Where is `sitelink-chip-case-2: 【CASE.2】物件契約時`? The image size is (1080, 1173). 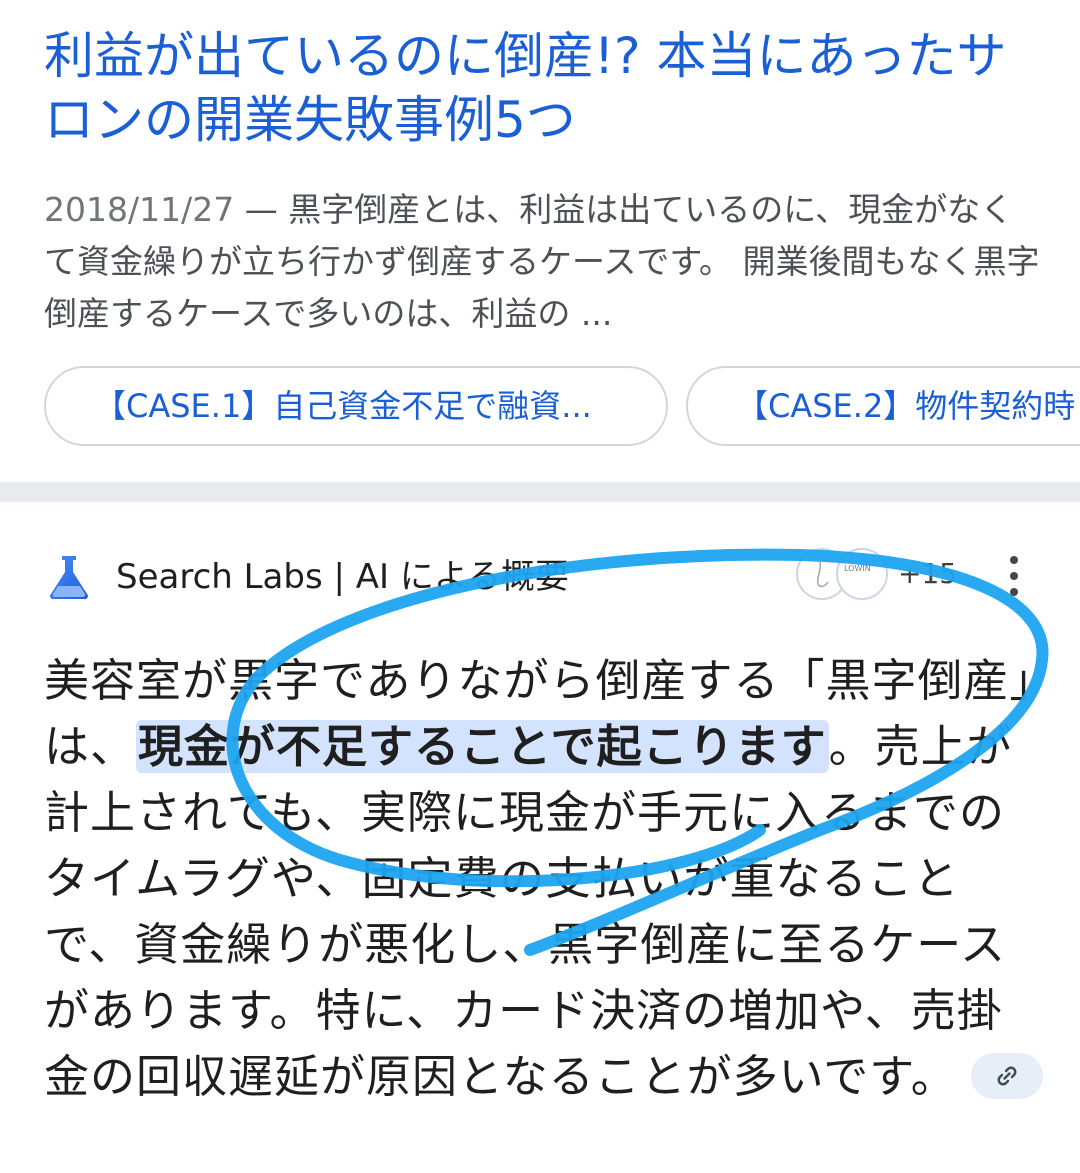 sitelink-chip-case-2: 【CASE.2】物件契約時 is located at coordinates (883, 406).